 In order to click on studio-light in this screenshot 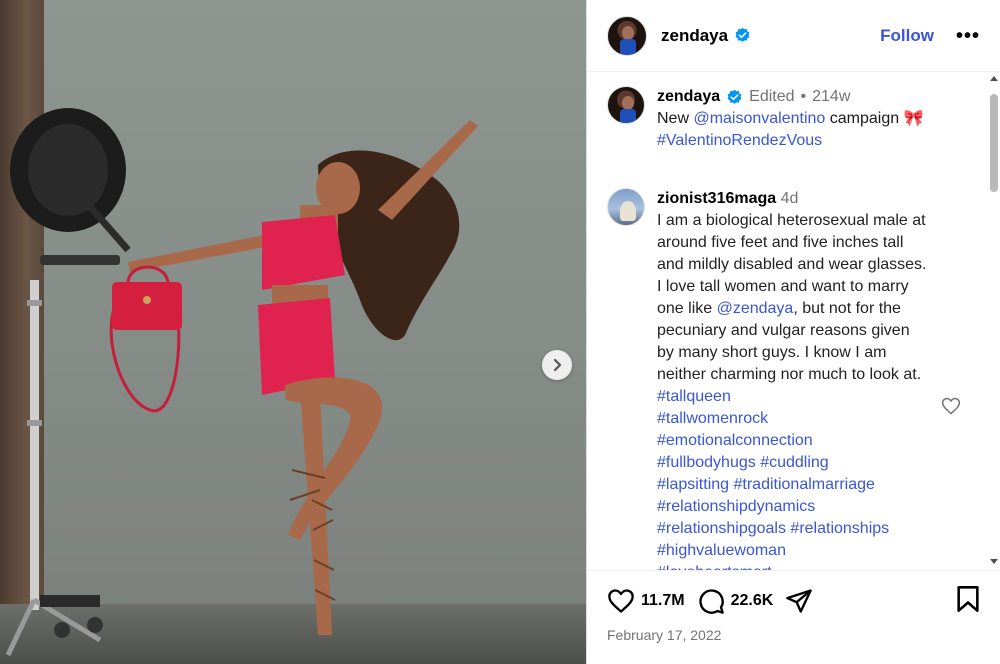, I will do `click(68, 382)`.